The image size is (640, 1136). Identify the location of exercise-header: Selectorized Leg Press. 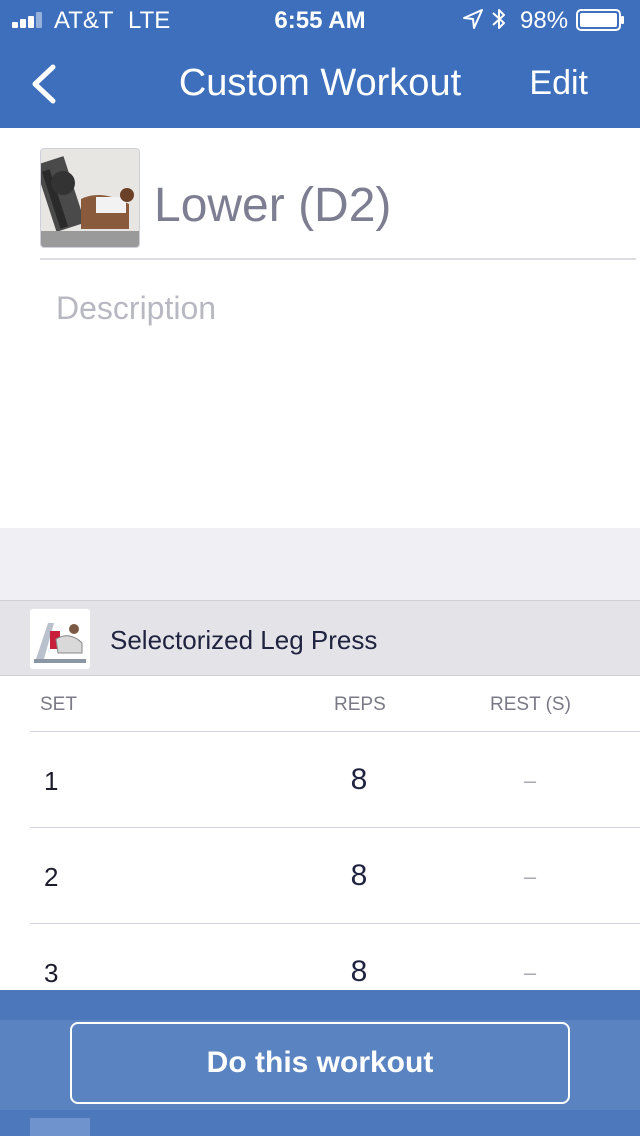
(320, 638).